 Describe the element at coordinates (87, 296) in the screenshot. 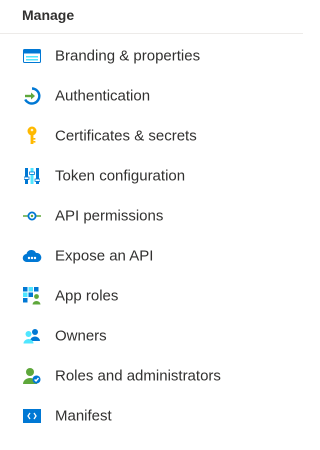

I see `nav-item-label: App roles` at that location.